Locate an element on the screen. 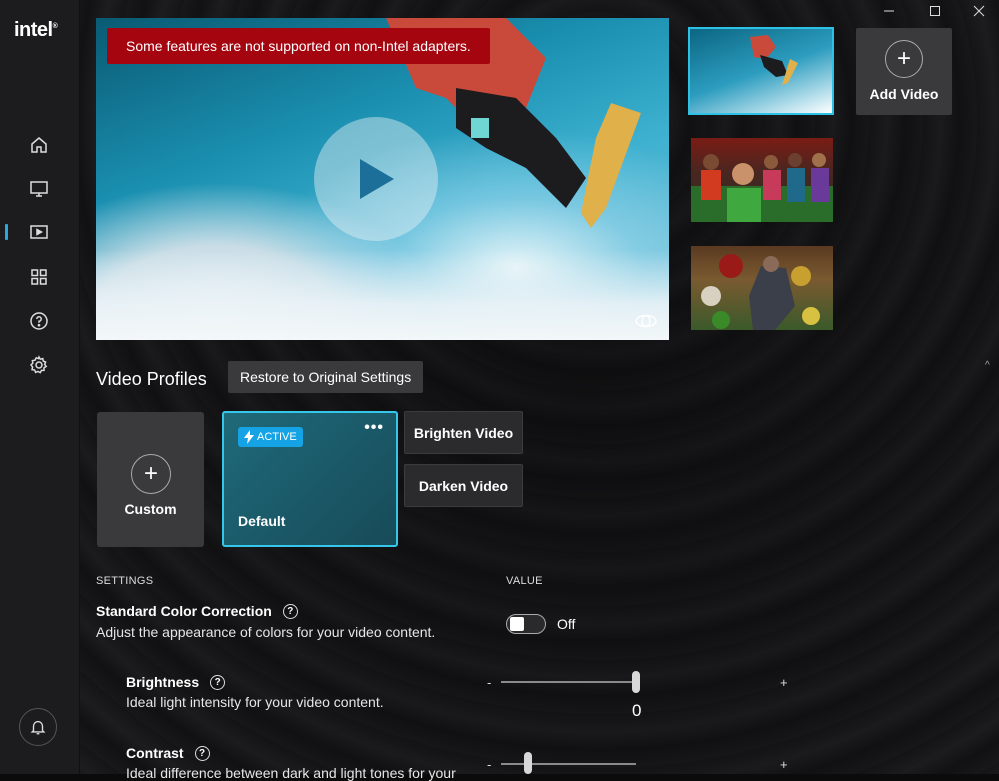  contrast-slider-track is located at coordinates (568, 764).